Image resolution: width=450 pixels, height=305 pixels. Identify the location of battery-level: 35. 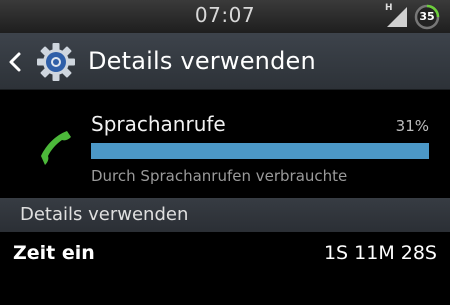
(427, 16).